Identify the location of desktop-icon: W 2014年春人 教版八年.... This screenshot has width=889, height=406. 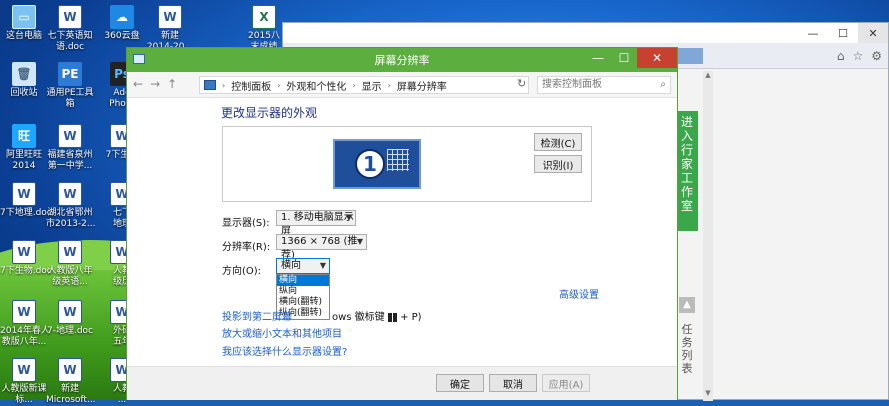
(25, 324).